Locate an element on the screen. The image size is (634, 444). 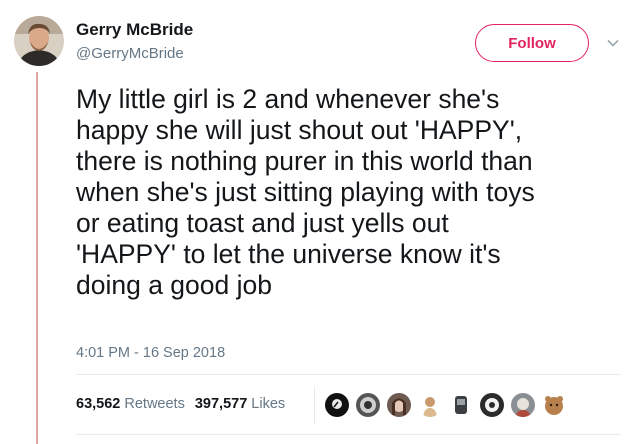
avatar is located at coordinates (39, 41).